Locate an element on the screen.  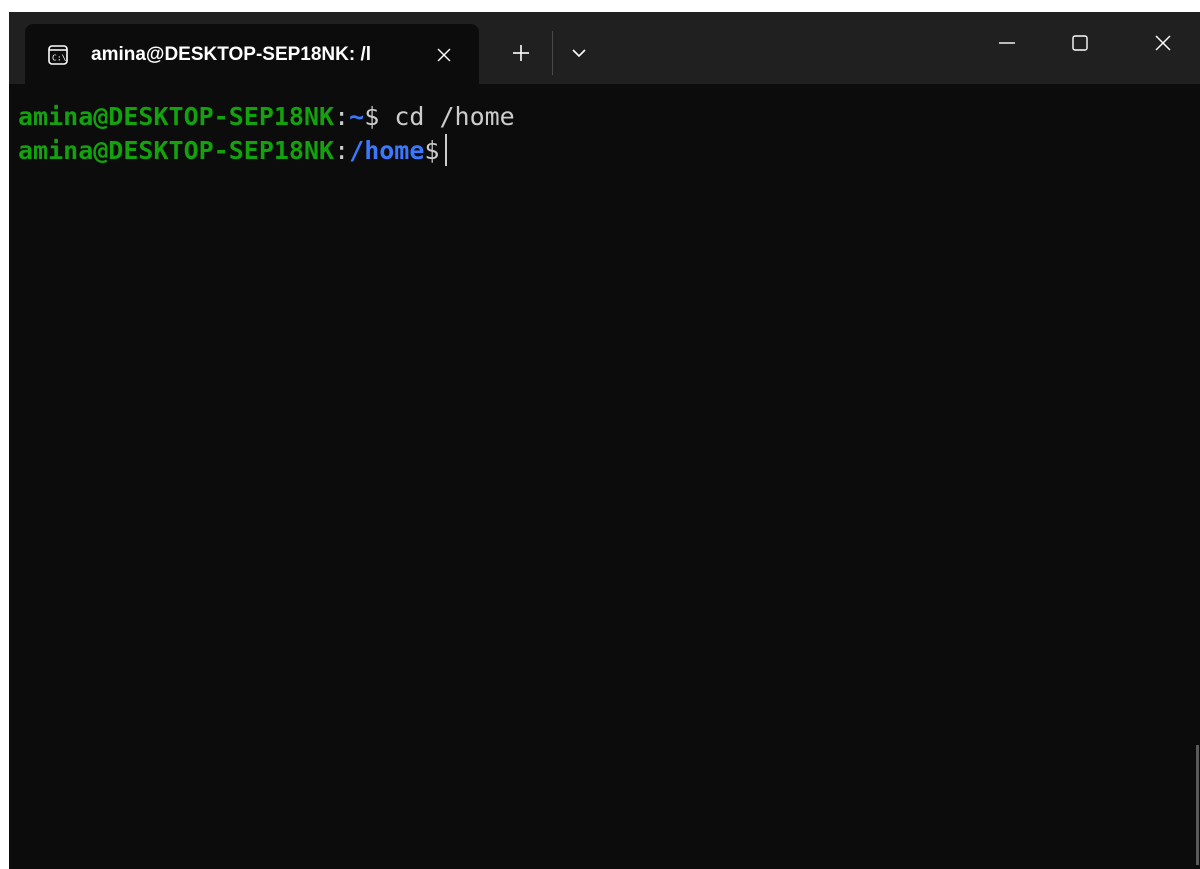
minimize-icon is located at coordinates (1007, 43).